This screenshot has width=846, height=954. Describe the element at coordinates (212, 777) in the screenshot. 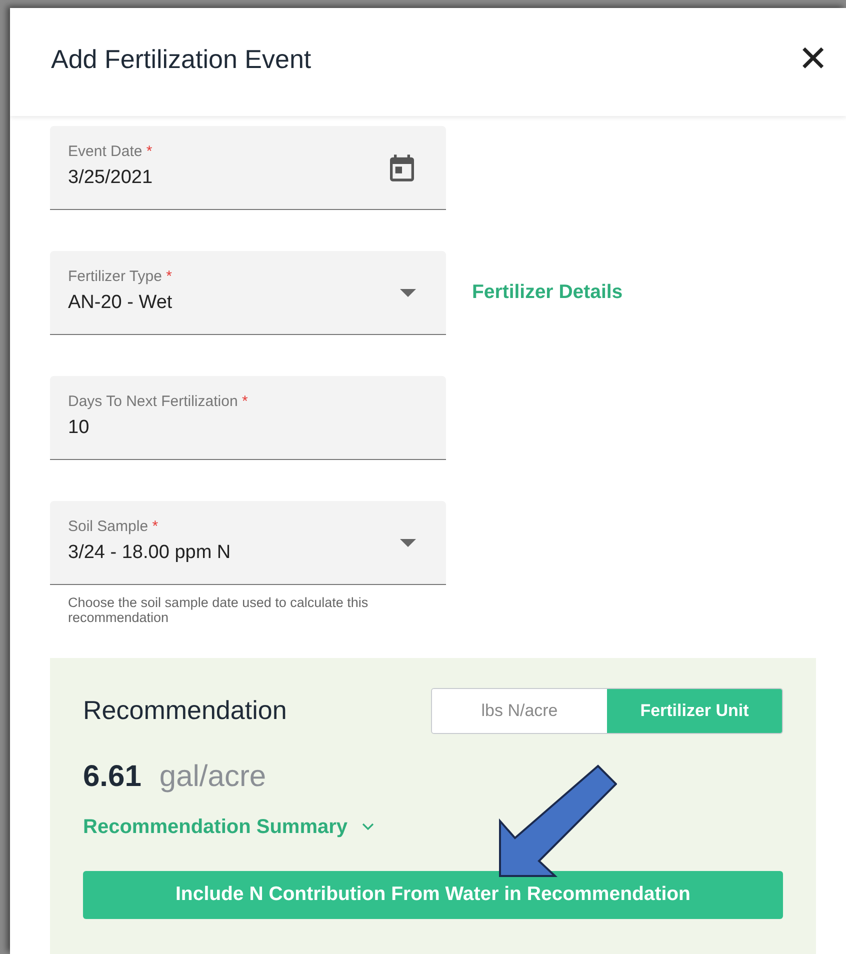

I see `amount-unit: gal/acre` at that location.